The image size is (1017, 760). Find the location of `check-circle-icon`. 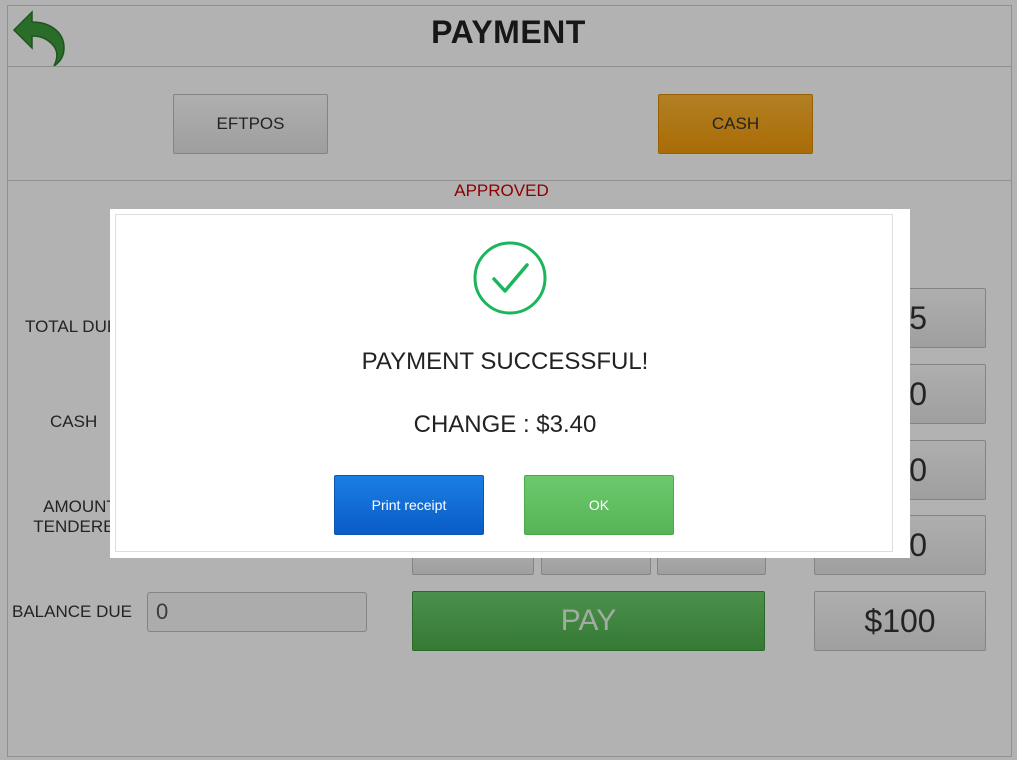

check-circle-icon is located at coordinates (510, 278).